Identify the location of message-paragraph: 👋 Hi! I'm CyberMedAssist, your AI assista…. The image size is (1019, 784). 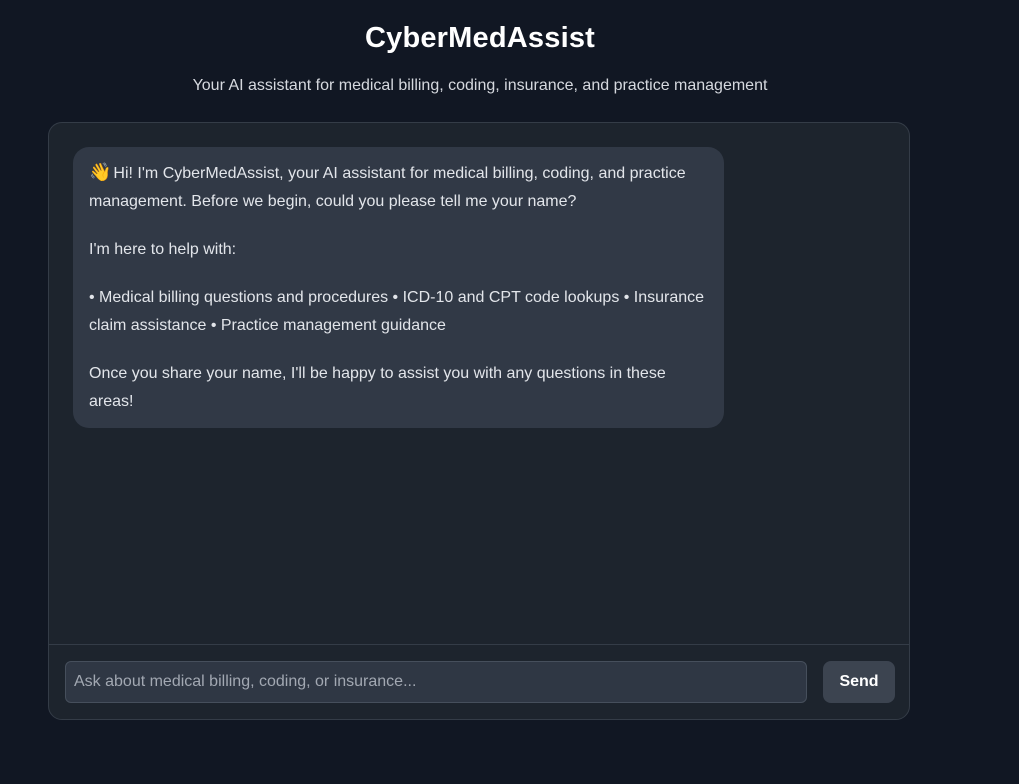
(398, 188).